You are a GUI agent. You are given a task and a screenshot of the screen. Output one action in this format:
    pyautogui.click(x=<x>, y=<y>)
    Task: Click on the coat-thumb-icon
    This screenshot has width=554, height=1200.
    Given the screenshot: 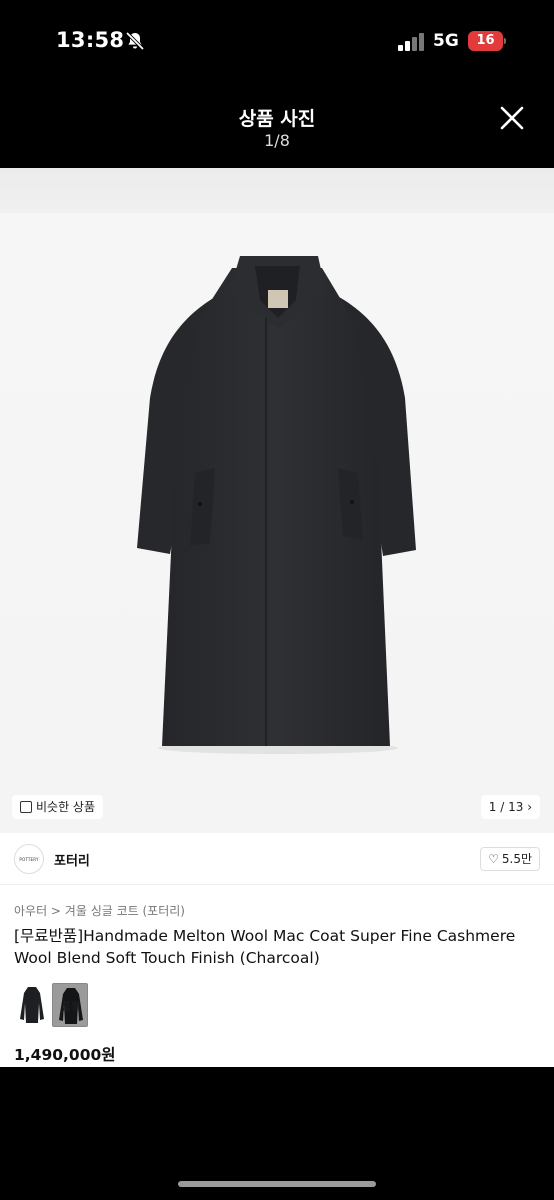 What is the action you would take?
    pyautogui.click(x=32, y=1005)
    